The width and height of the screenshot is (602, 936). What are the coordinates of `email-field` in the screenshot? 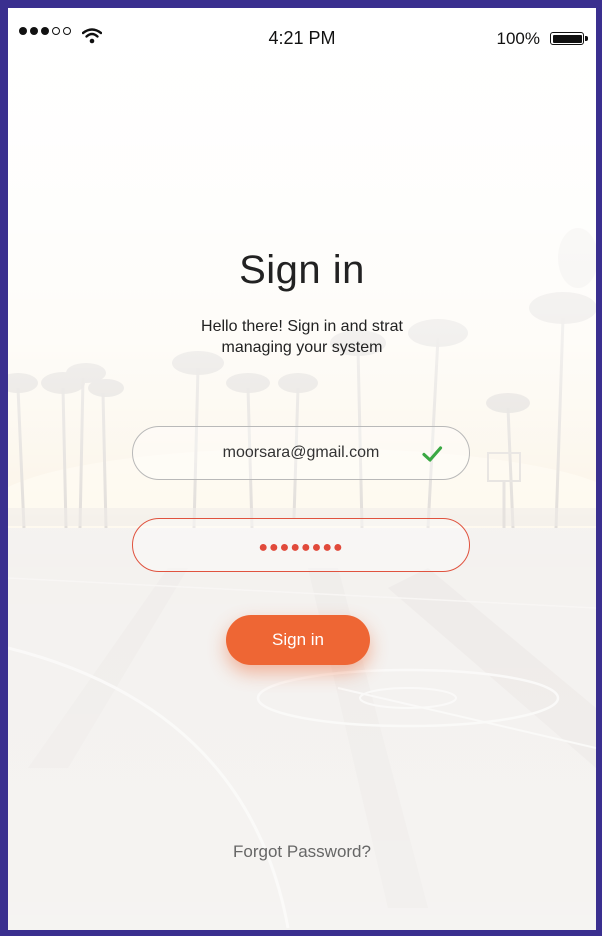 It's located at (301, 453).